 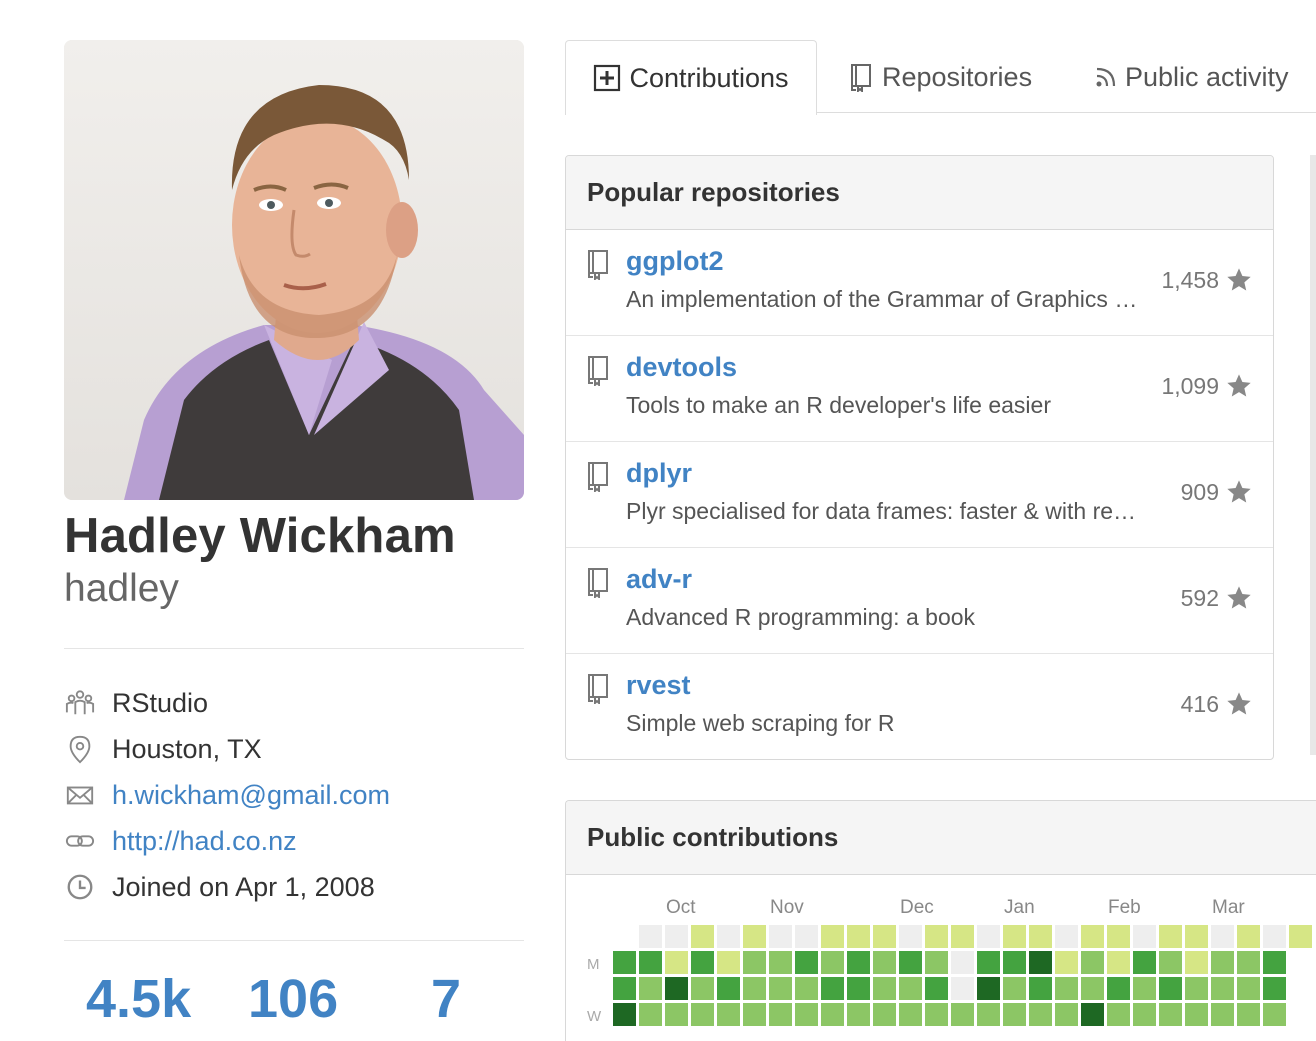 What do you see at coordinates (1192, 77) in the screenshot?
I see `tab-public-activity: Public activity` at bounding box center [1192, 77].